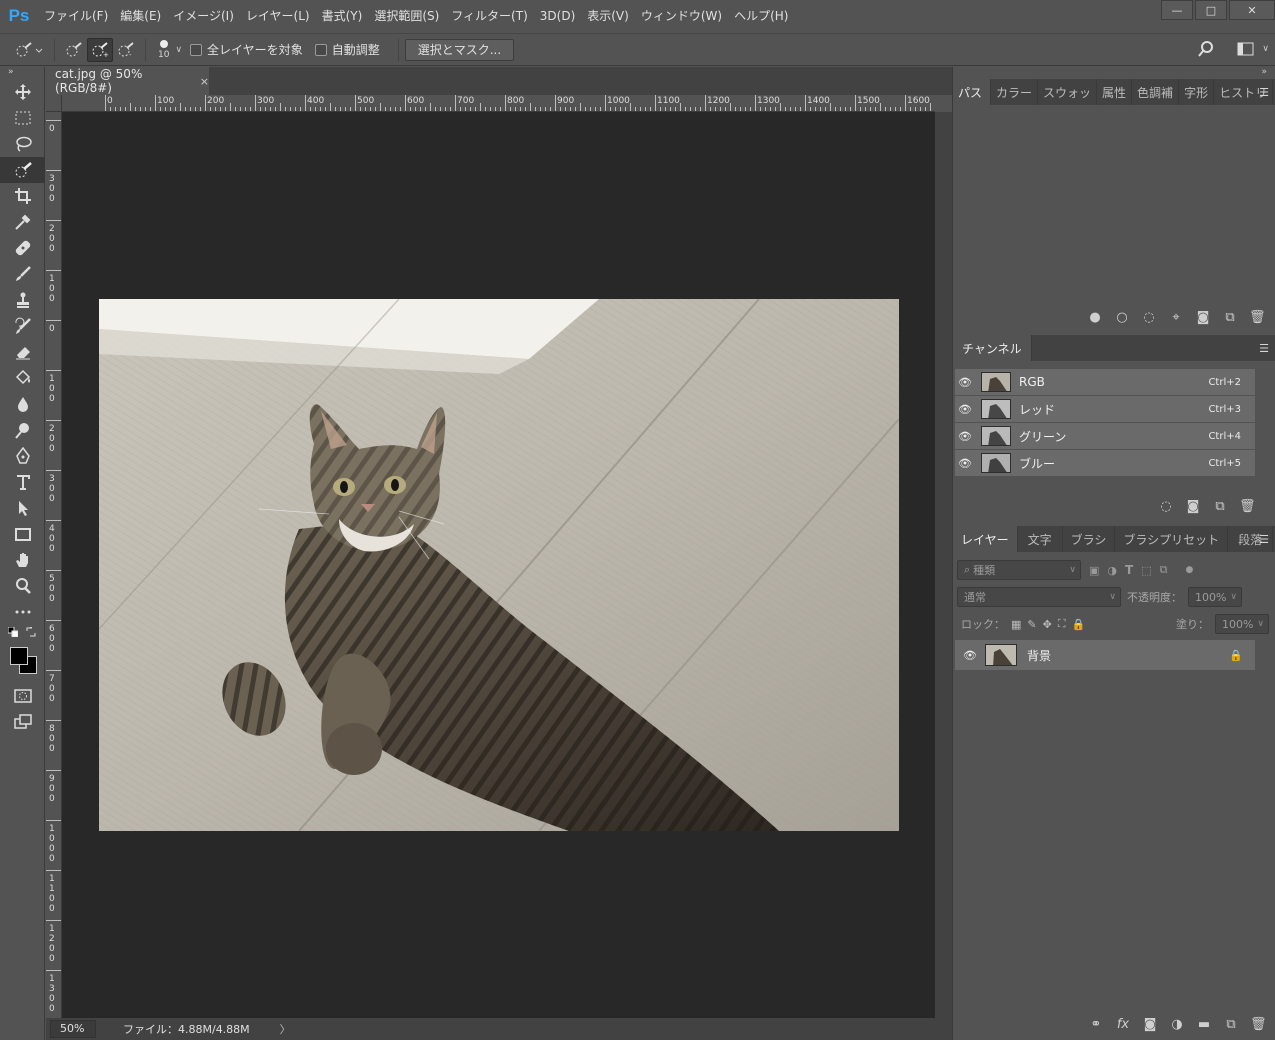 Image resolution: width=1275 pixels, height=1040 pixels. Describe the element at coordinates (22, 508) in the screenshot. I see `path-selection-tool` at that location.